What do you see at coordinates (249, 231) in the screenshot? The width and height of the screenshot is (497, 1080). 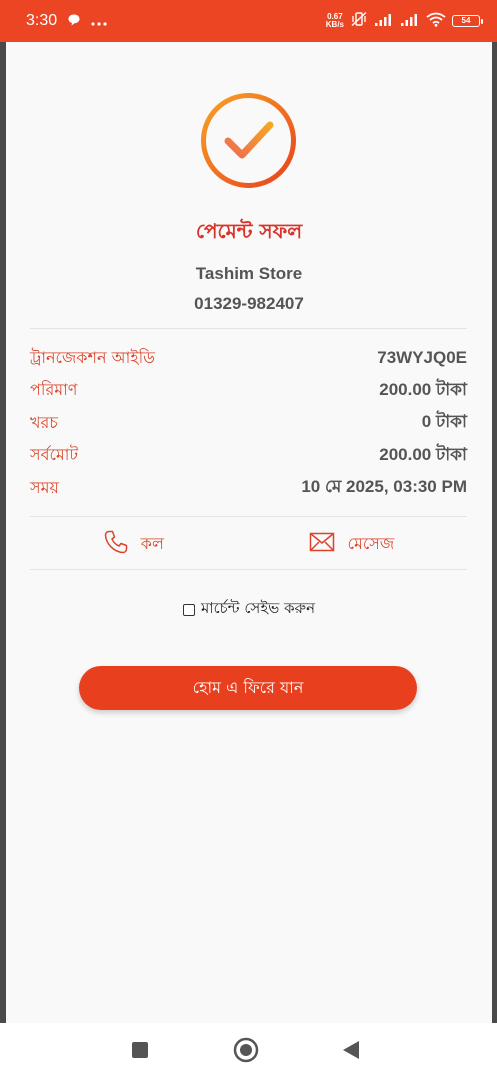 I see `page-title: পেমেন্ট সফল` at bounding box center [249, 231].